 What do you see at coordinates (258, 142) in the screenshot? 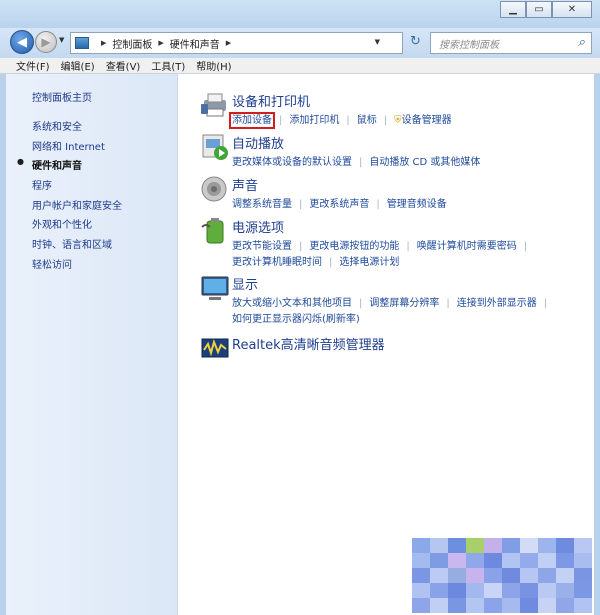
I see `section-title: 自动播放` at bounding box center [258, 142].